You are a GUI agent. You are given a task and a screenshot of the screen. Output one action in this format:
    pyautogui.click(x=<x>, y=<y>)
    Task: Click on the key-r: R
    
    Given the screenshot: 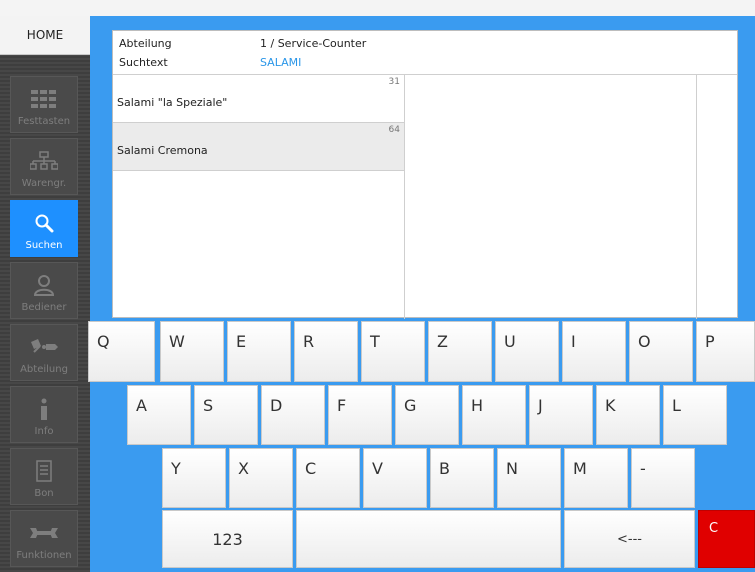 What is the action you would take?
    pyautogui.click(x=326, y=351)
    